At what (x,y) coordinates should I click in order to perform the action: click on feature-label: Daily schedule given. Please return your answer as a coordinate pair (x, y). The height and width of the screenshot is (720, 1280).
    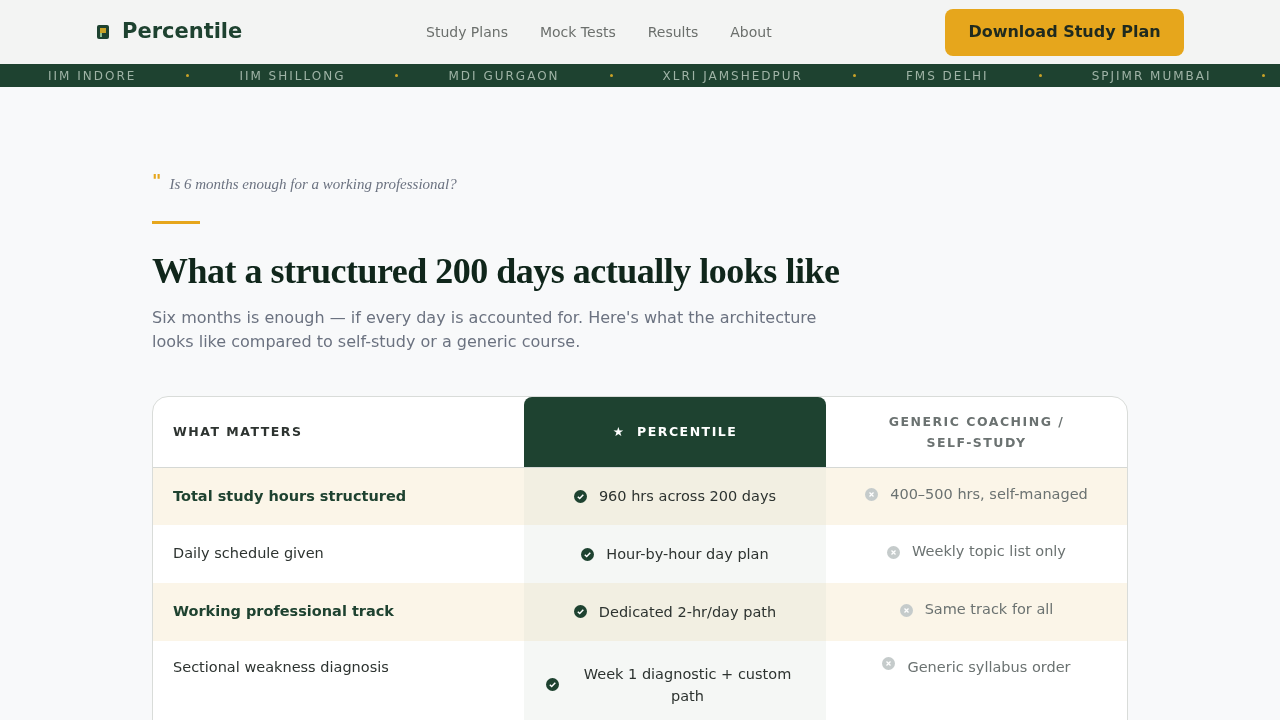
    Looking at the image, I should click on (248, 554).